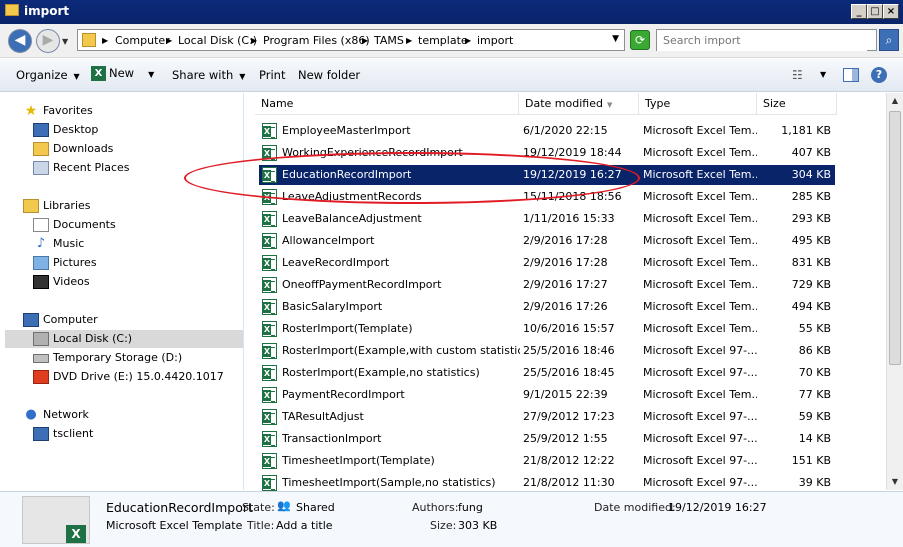 This screenshot has width=903, height=547. Describe the element at coordinates (579, 104) in the screenshot. I see `column-header-date-modified: Date modified ▼` at that location.